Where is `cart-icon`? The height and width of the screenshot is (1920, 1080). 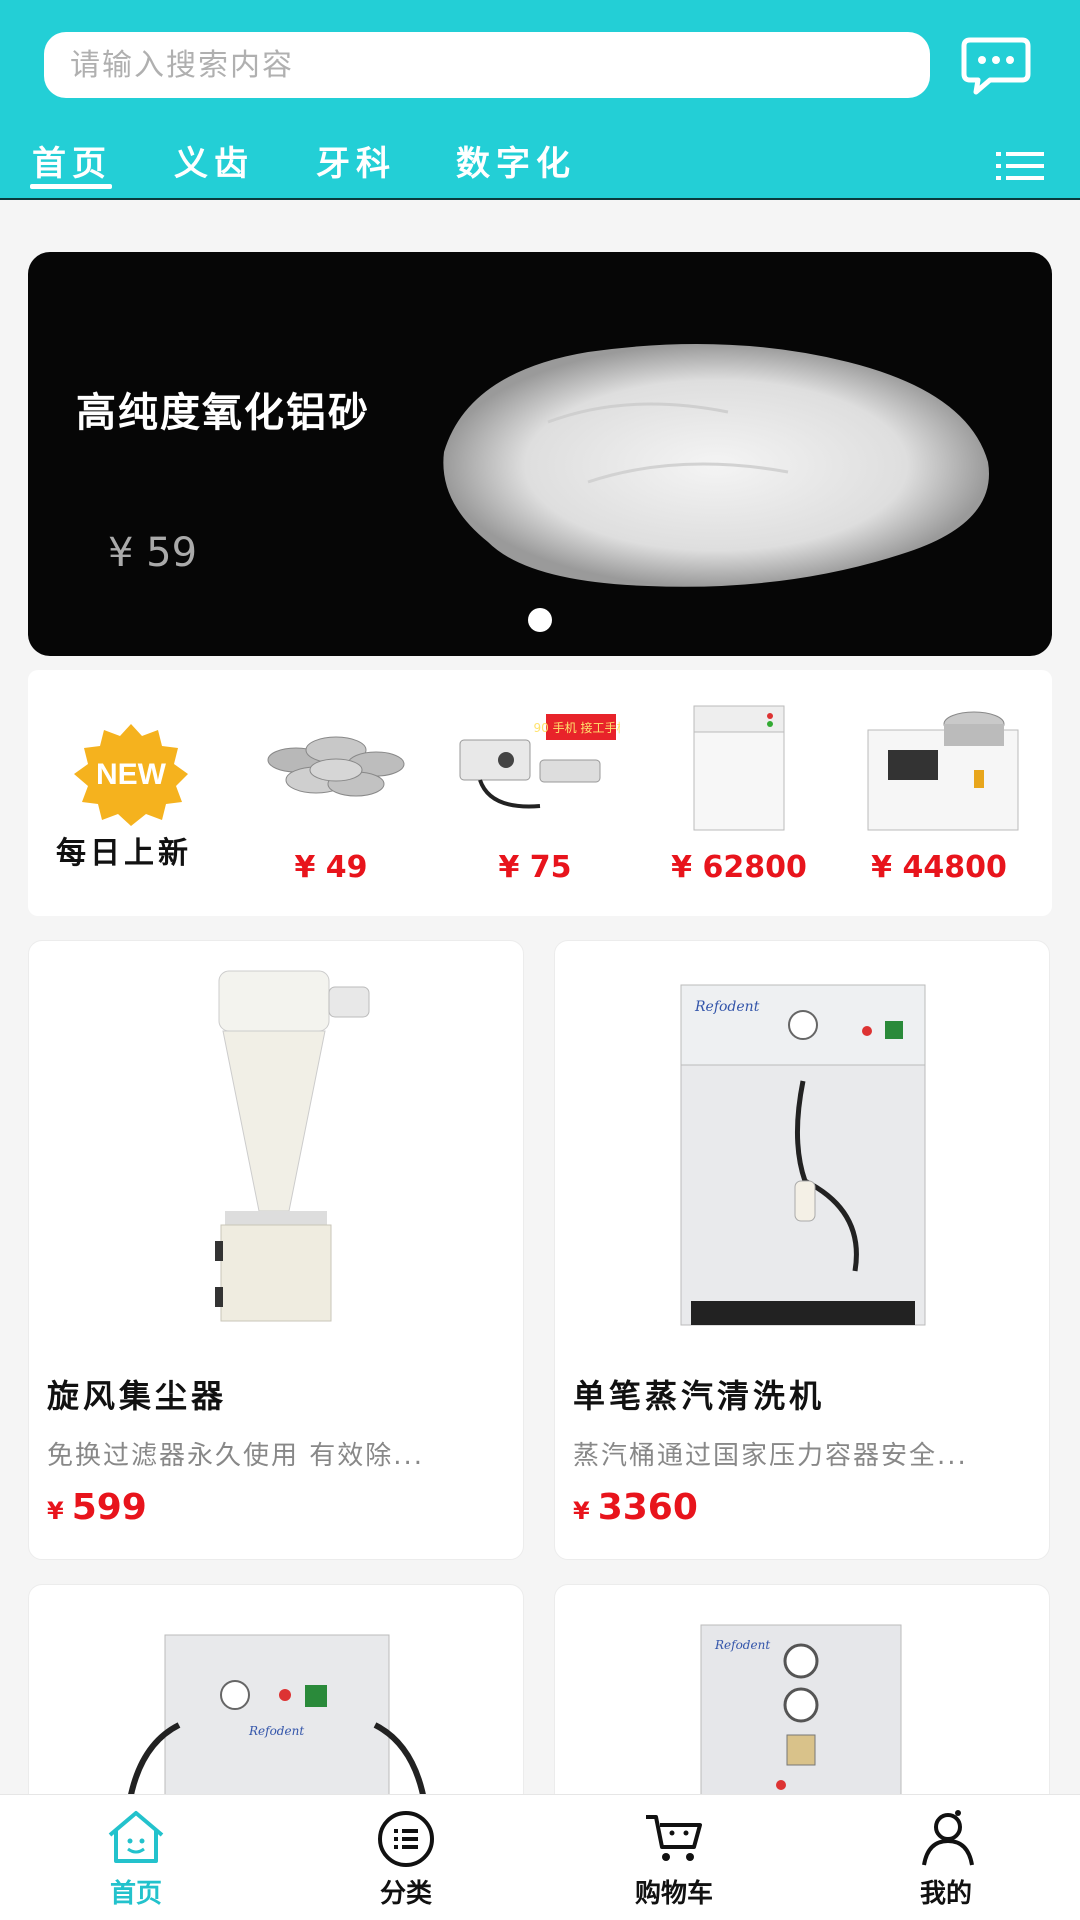
cart-icon is located at coordinates (674, 1838).